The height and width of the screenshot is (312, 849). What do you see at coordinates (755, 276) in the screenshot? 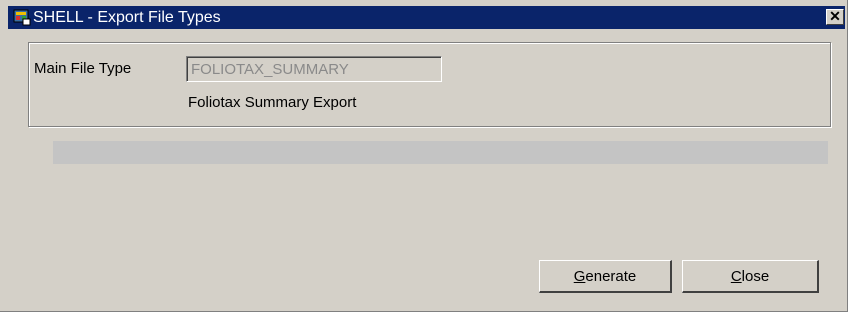
I see `close-label-rest: lose` at bounding box center [755, 276].